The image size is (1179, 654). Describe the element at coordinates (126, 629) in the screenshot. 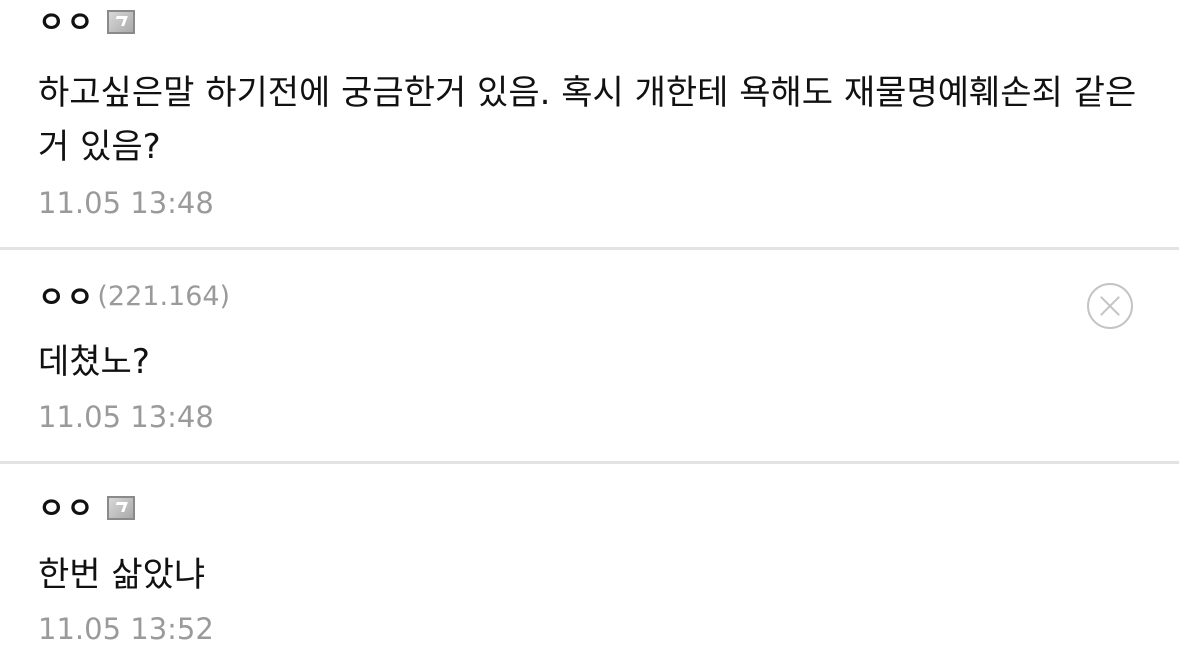

I see `comment-timestamp: 11.05 13:52` at that location.